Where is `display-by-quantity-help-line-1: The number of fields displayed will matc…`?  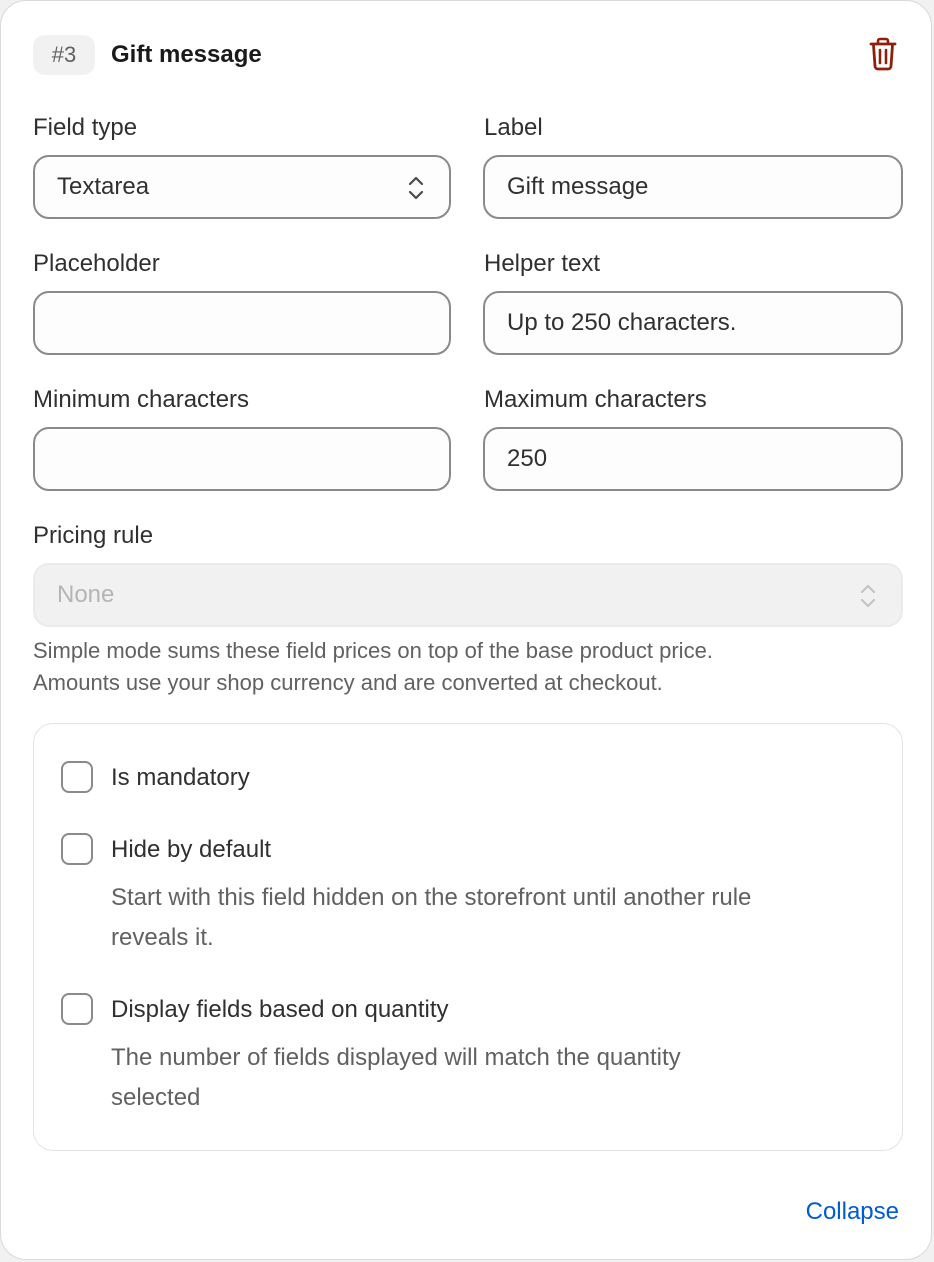 display-by-quantity-help-line-1: The number of fields displayed will matc… is located at coordinates (396, 1057).